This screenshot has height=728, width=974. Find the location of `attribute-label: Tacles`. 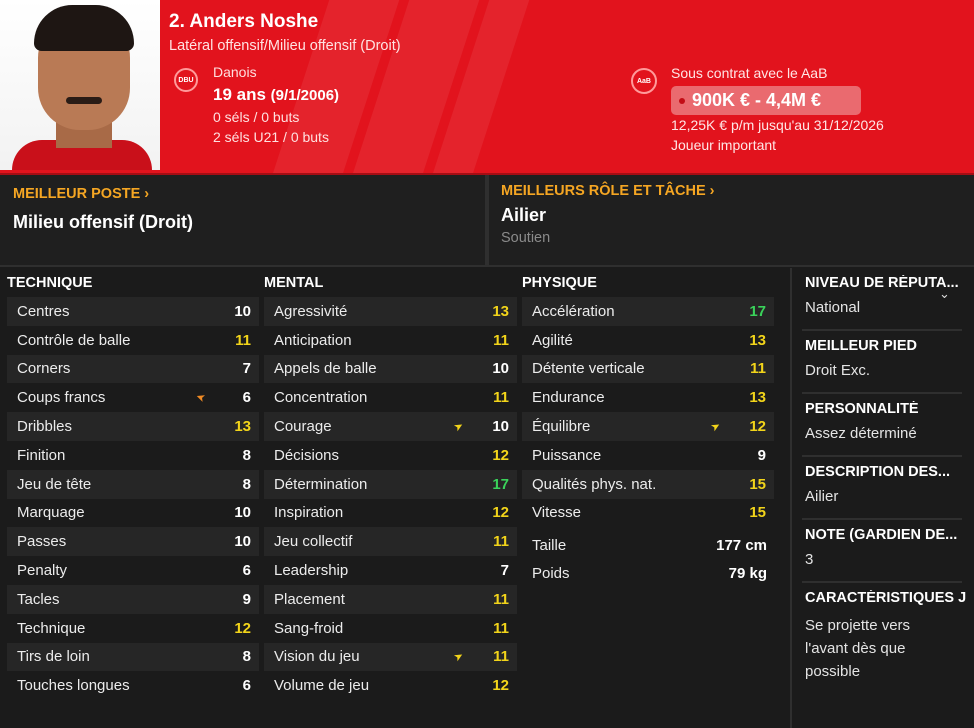

attribute-label: Tacles is located at coordinates (38, 599).